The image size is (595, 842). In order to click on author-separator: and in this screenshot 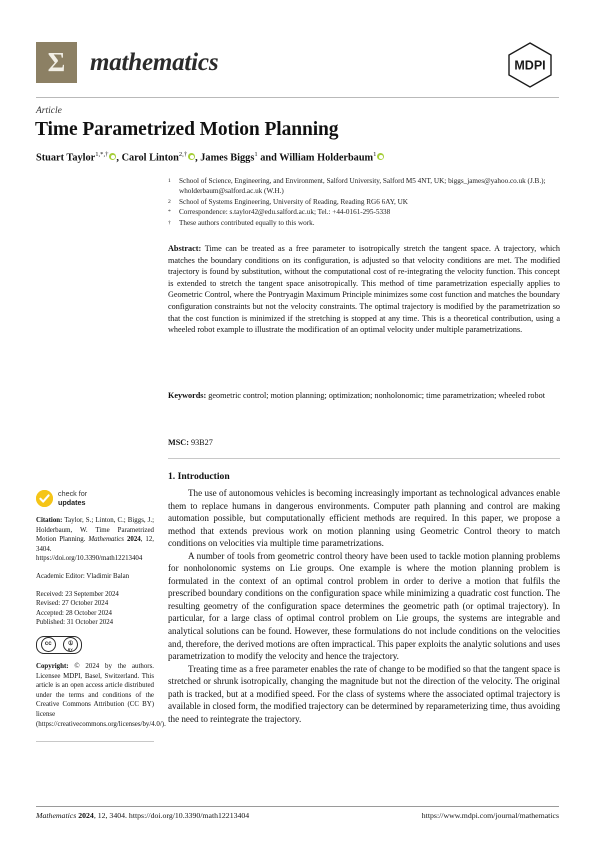, I will do `click(268, 158)`.